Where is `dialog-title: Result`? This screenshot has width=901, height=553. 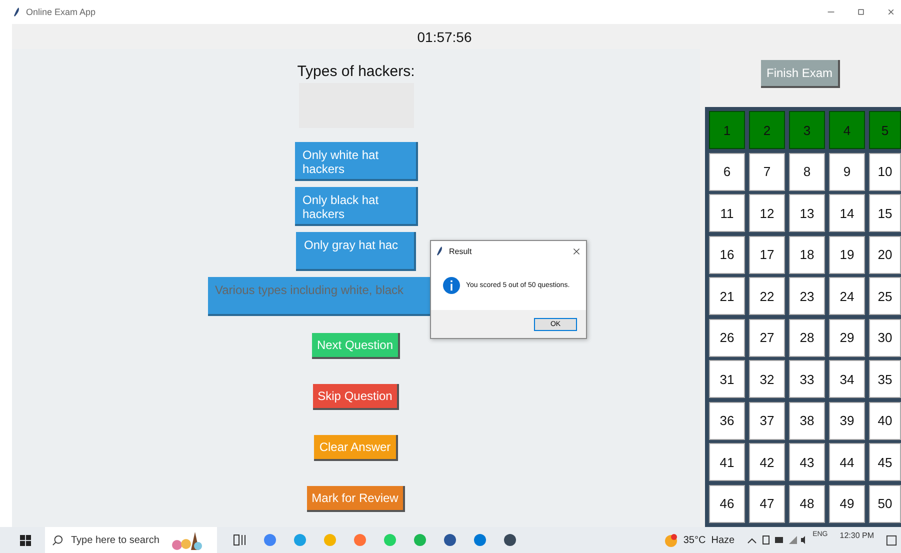
dialog-title: Result is located at coordinates (460, 251).